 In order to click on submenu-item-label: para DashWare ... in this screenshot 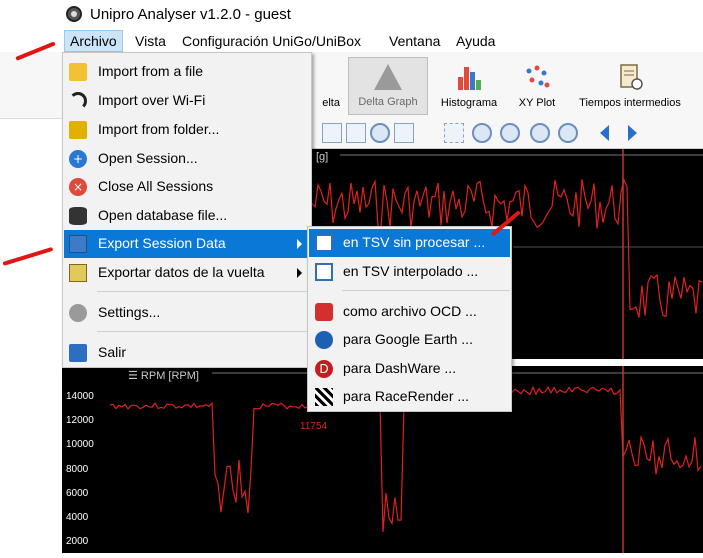, I will do `click(400, 368)`.